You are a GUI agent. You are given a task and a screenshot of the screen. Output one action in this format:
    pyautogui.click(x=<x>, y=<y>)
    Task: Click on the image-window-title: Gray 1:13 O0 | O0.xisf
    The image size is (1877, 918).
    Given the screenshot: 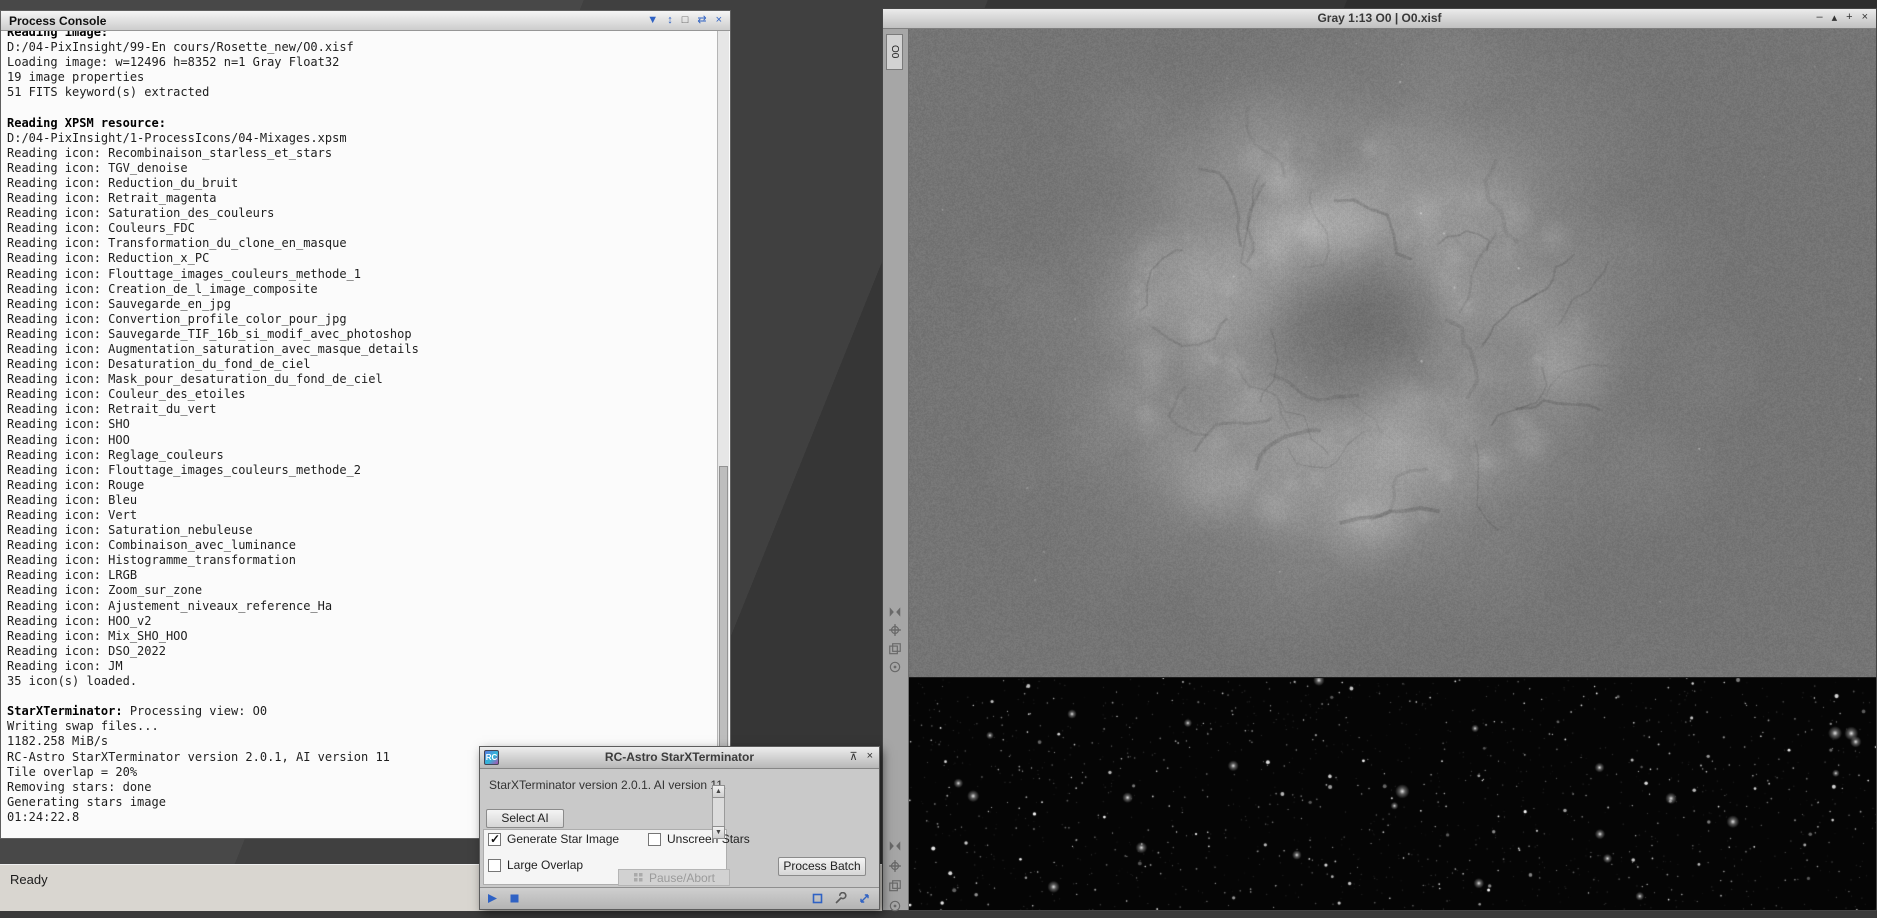 What is the action you would take?
    pyautogui.click(x=1379, y=18)
    